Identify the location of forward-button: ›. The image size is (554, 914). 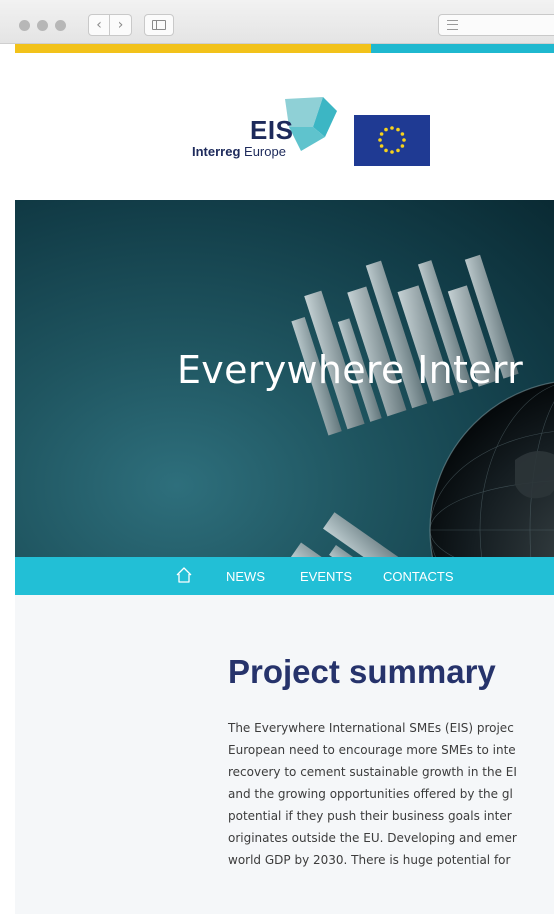
(121, 25).